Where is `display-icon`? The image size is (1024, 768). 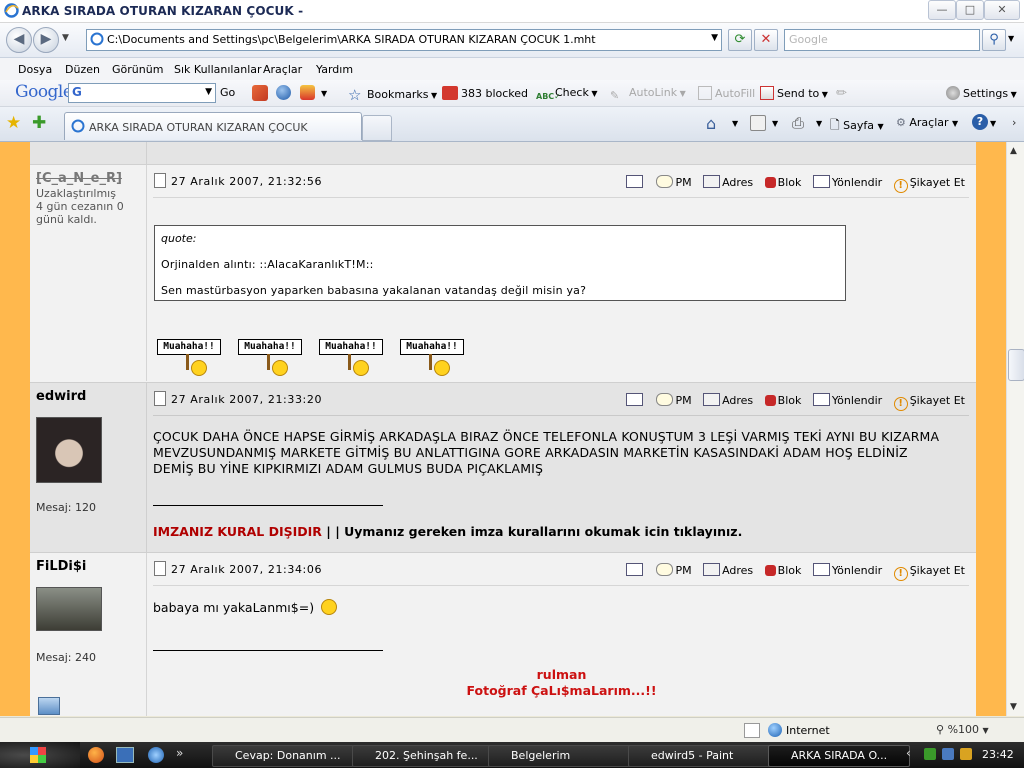
display-icon is located at coordinates (948, 754).